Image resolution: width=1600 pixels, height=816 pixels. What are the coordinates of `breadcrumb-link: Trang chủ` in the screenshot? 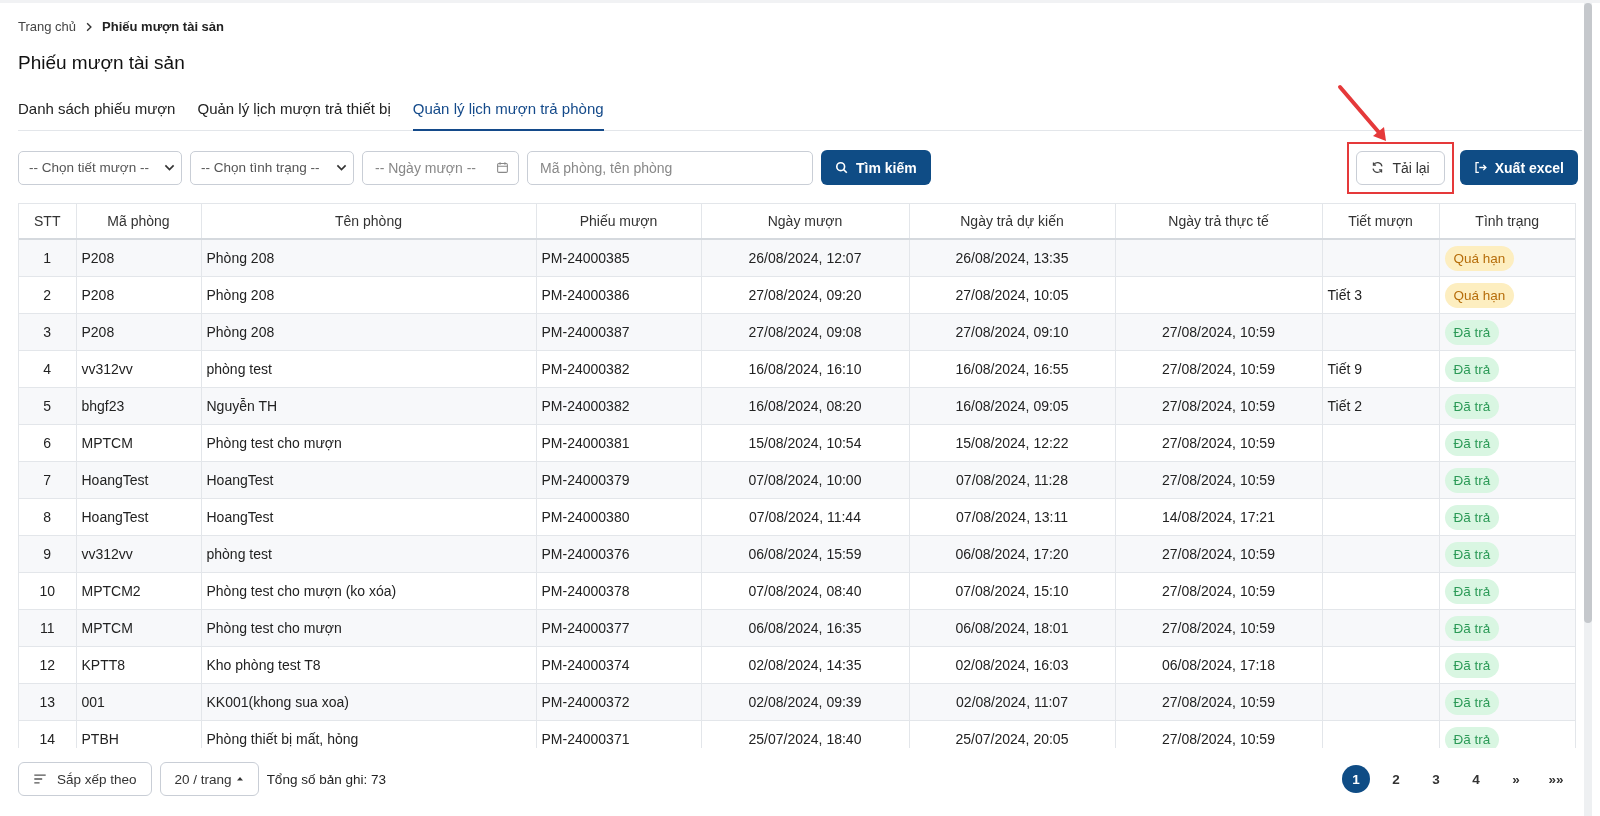 It's located at (47, 26).